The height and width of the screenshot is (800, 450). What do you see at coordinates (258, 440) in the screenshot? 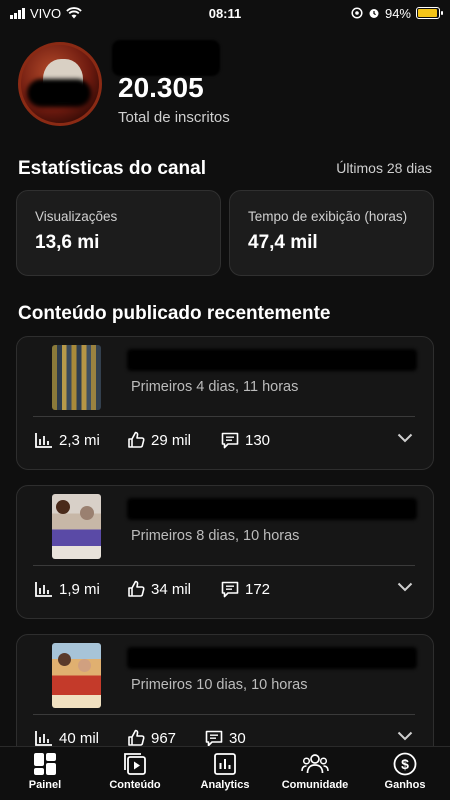
I see `comments-count: 130` at bounding box center [258, 440].